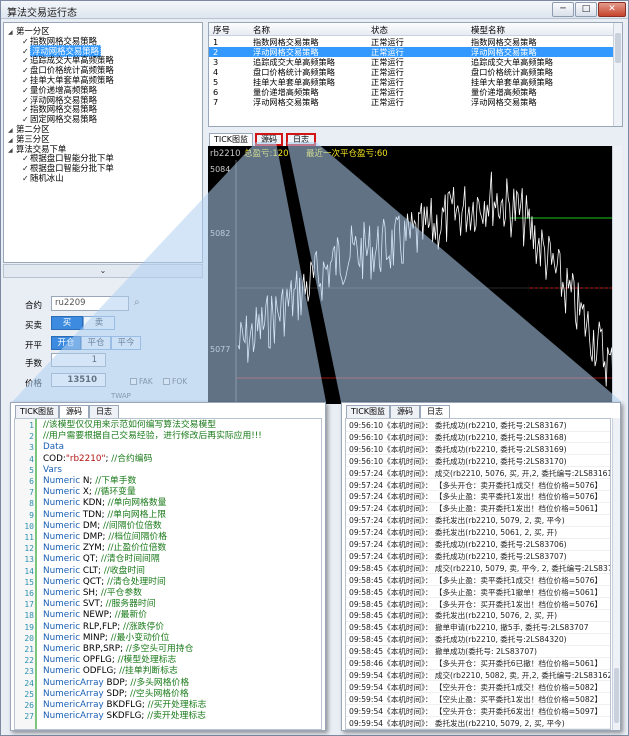 The image size is (629, 736). I want to click on tree-item: ✓量价递增高频策略, so click(59, 90).